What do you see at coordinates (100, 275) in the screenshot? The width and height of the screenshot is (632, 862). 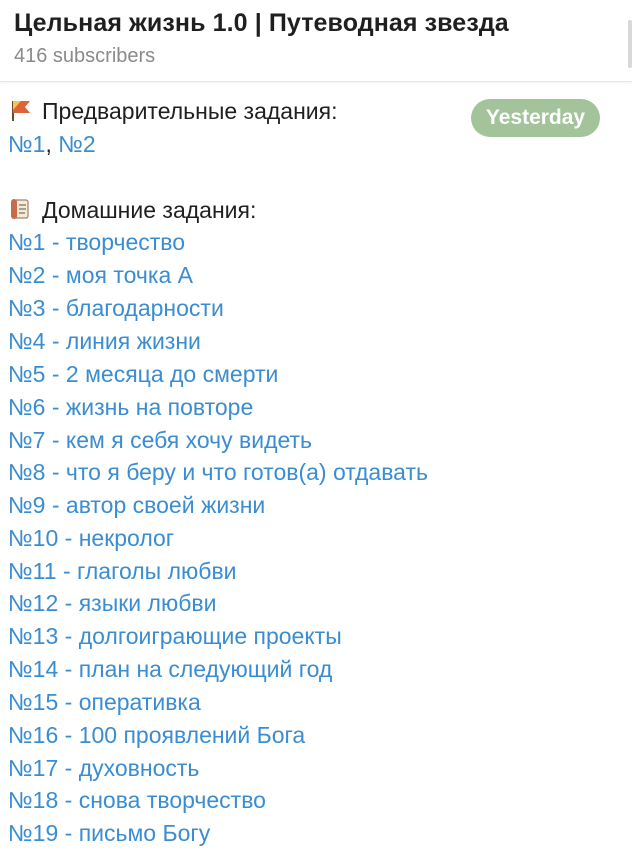 I see `homework-link-2: №2 - моя точка А` at bounding box center [100, 275].